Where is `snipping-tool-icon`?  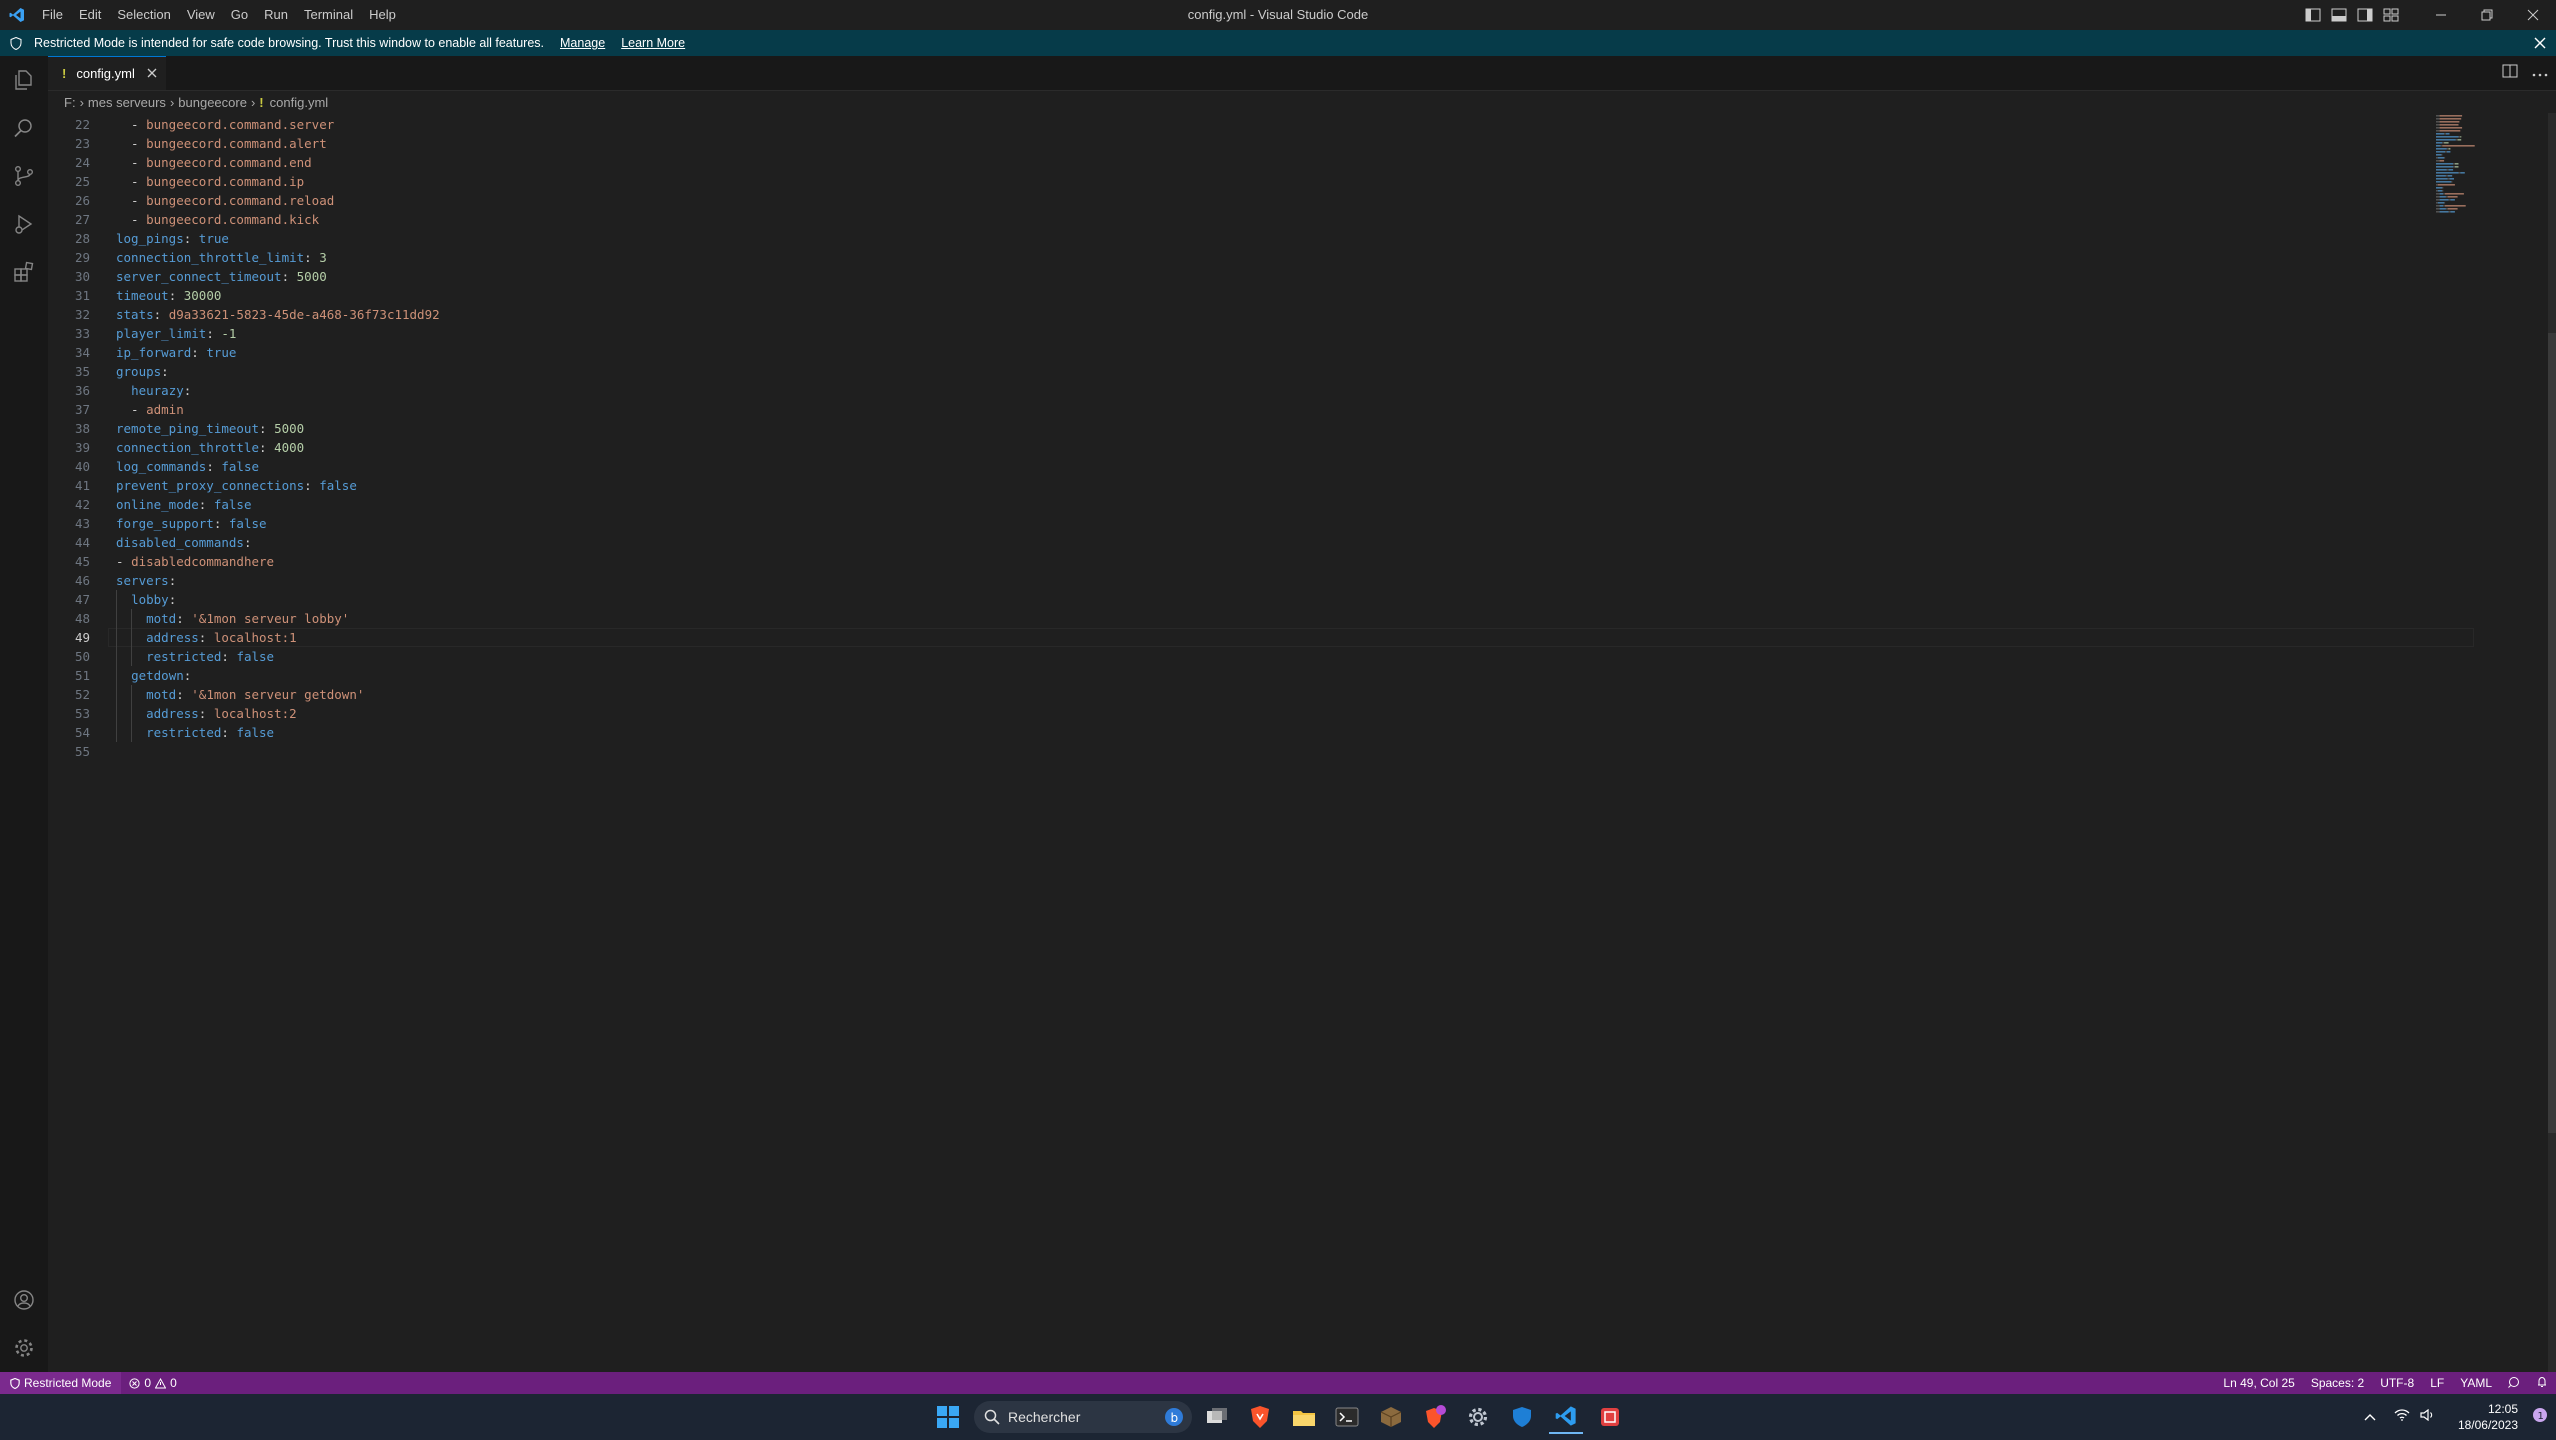
snipping-tool-icon is located at coordinates (1610, 1417).